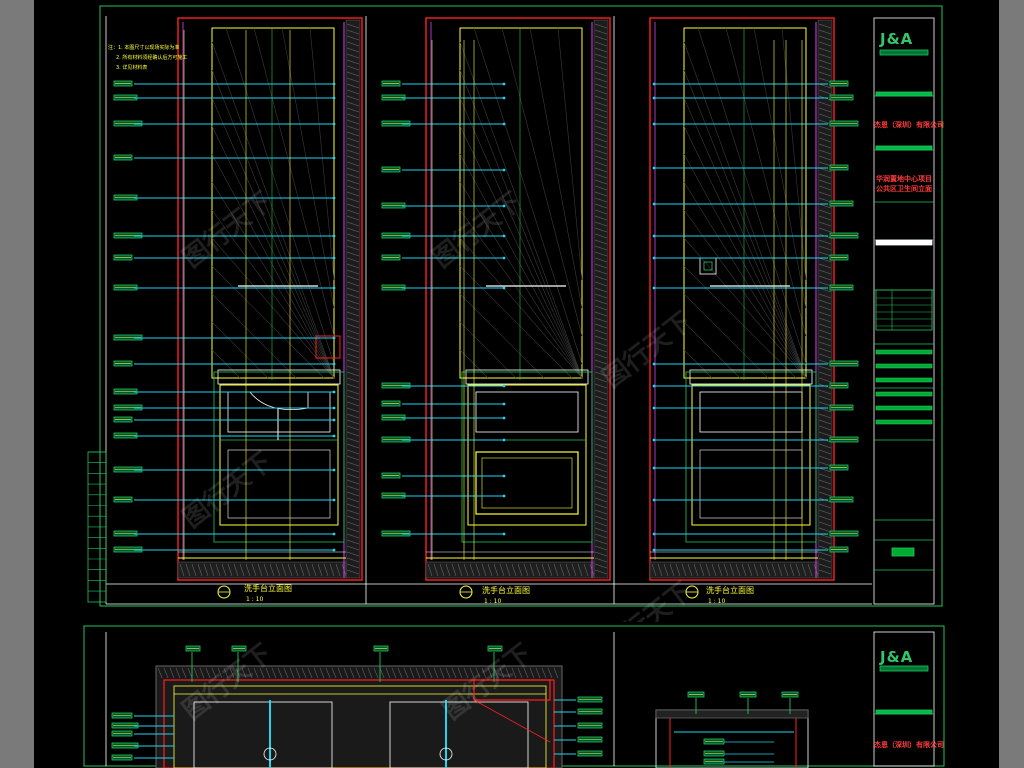  What do you see at coordinates (493, 601) in the screenshot?
I see `elevation-scale-2: 1 : 10` at bounding box center [493, 601].